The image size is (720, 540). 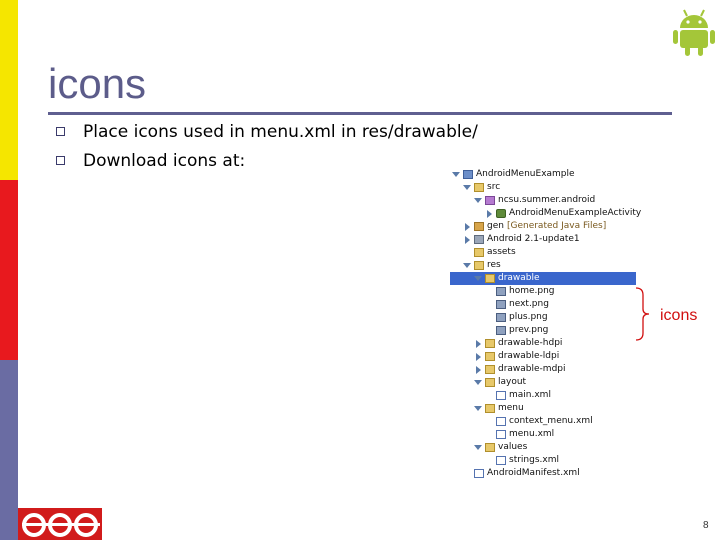 I want to click on tree-item-label: main.xml, so click(x=530, y=395).